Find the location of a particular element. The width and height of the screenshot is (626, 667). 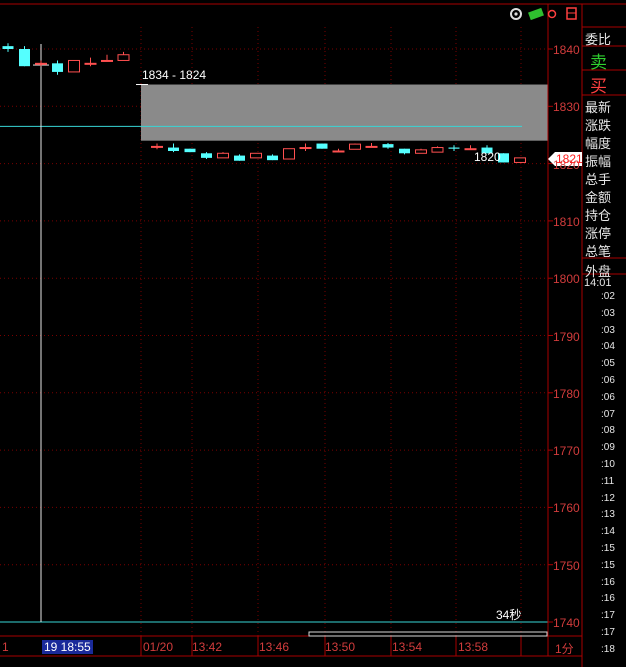

tick-time: :04 is located at coordinates (608, 347).